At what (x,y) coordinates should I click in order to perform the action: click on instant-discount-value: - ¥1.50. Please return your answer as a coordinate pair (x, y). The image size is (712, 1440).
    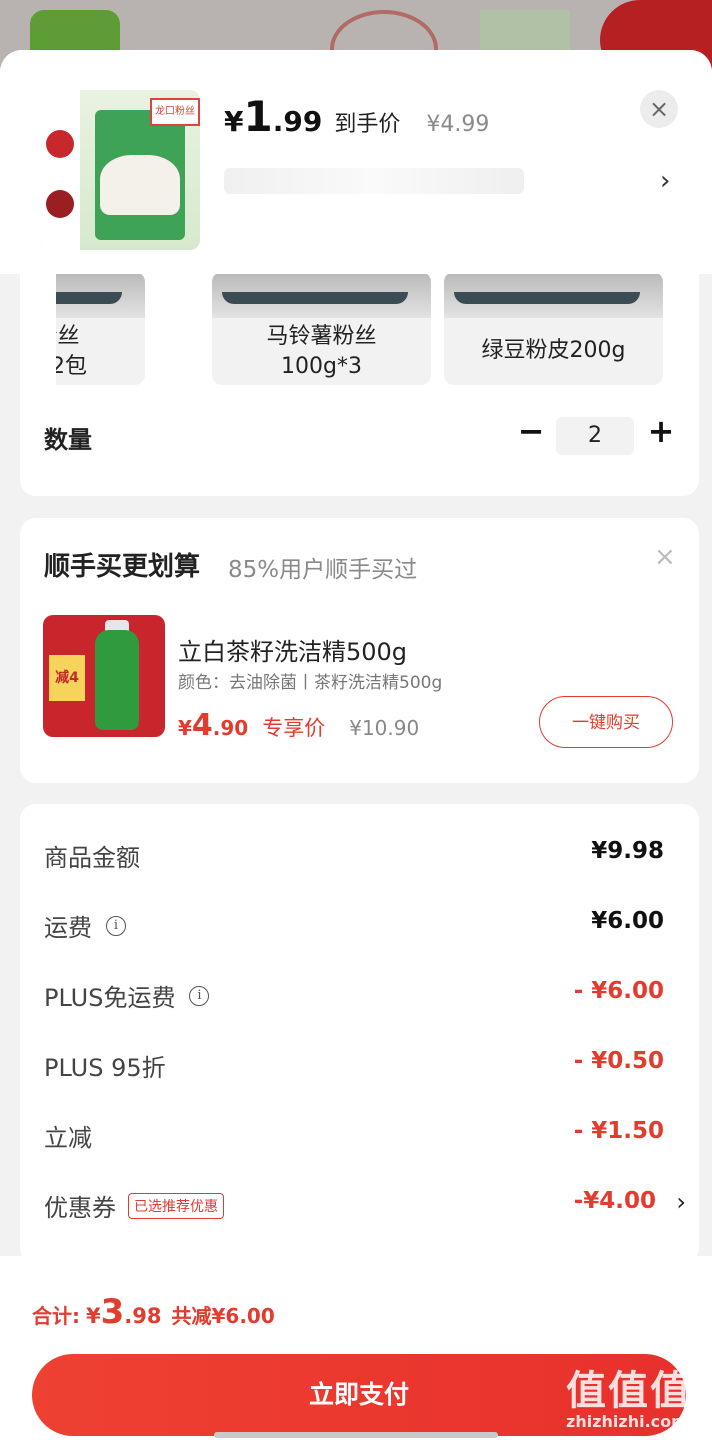
    Looking at the image, I should click on (618, 1131).